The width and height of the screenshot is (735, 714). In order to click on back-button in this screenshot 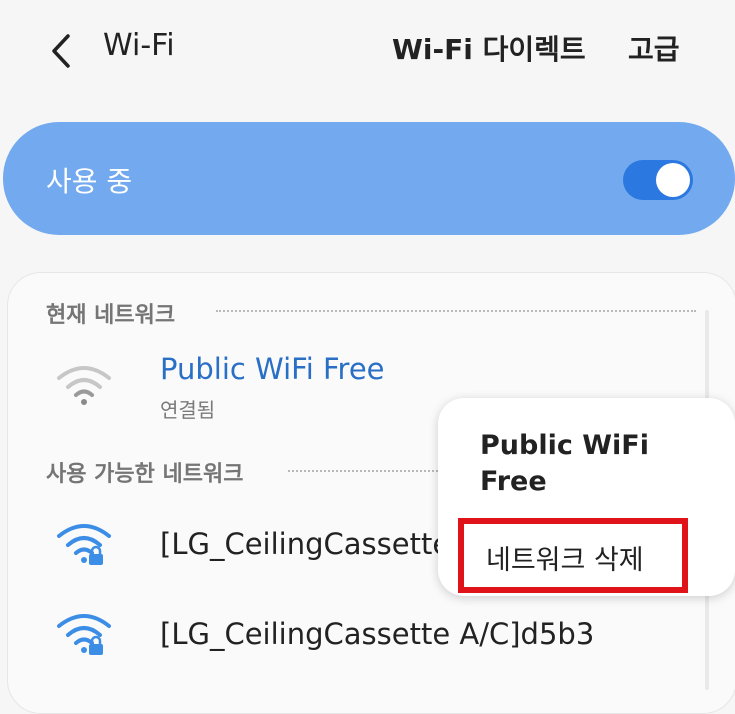, I will do `click(62, 51)`.